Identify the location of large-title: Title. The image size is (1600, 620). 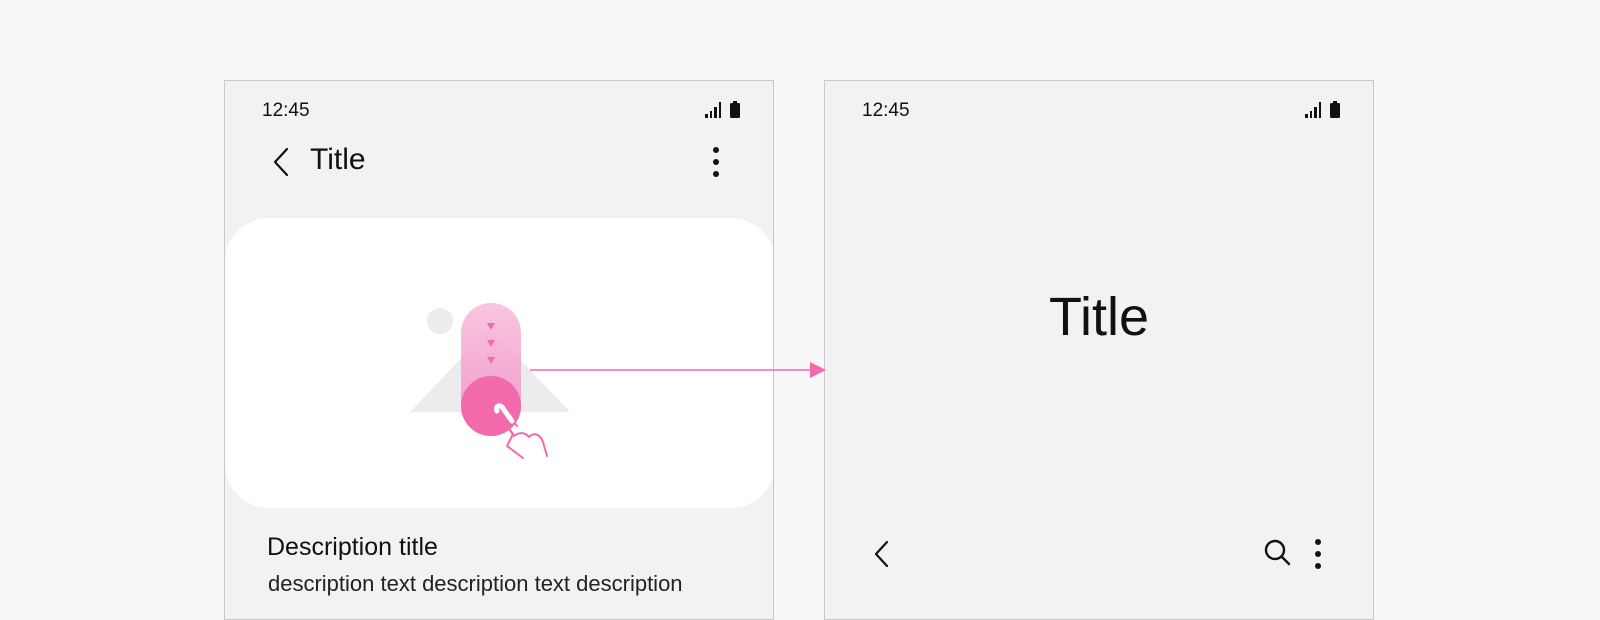
(1098, 317).